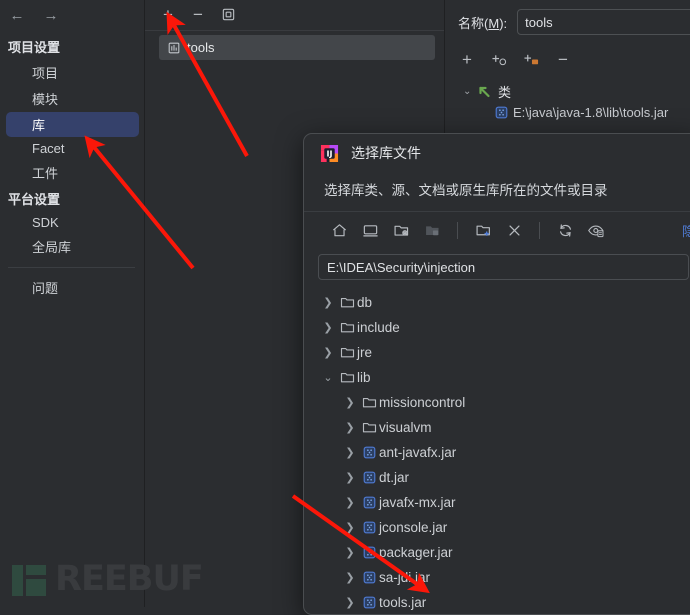 This screenshot has height=615, width=690. I want to click on sidebar-list: 项目设置 项目 模块 库 Facet 工件 平台设置 SDK 全局库 问题, so click(72, 165).